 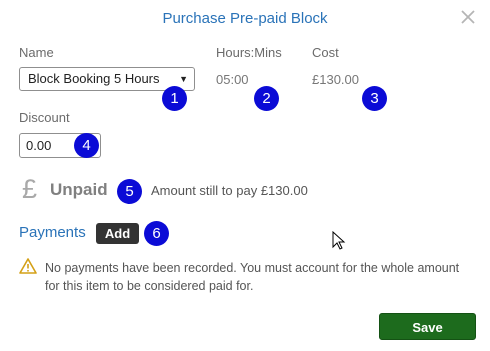 I want to click on payments-heading: Payments, so click(x=52, y=232).